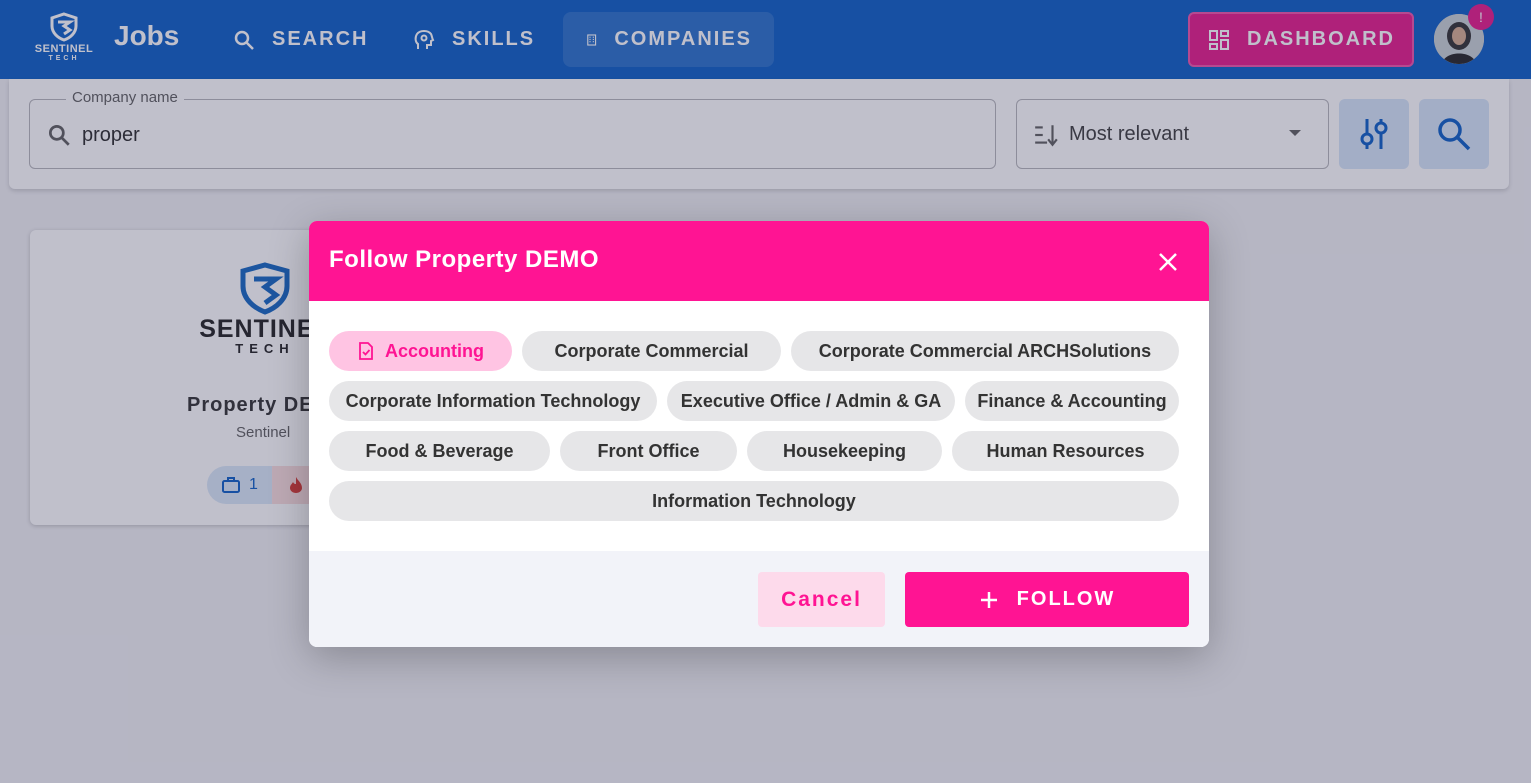 The image size is (1531, 783). What do you see at coordinates (988, 599) in the screenshot?
I see `plus-icon` at bounding box center [988, 599].